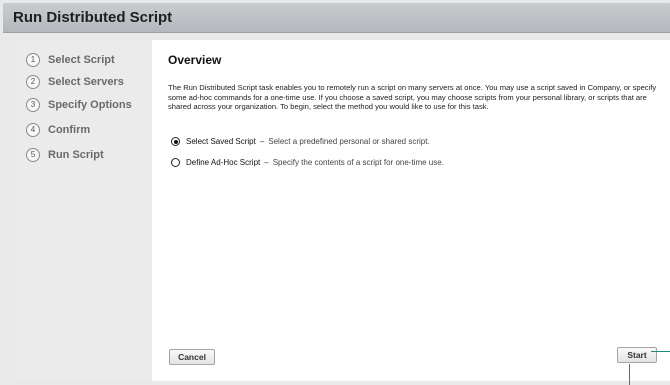 Image resolution: width=670 pixels, height=385 pixels. Describe the element at coordinates (221, 141) in the screenshot. I see `option-label: Select Saved Script` at that location.